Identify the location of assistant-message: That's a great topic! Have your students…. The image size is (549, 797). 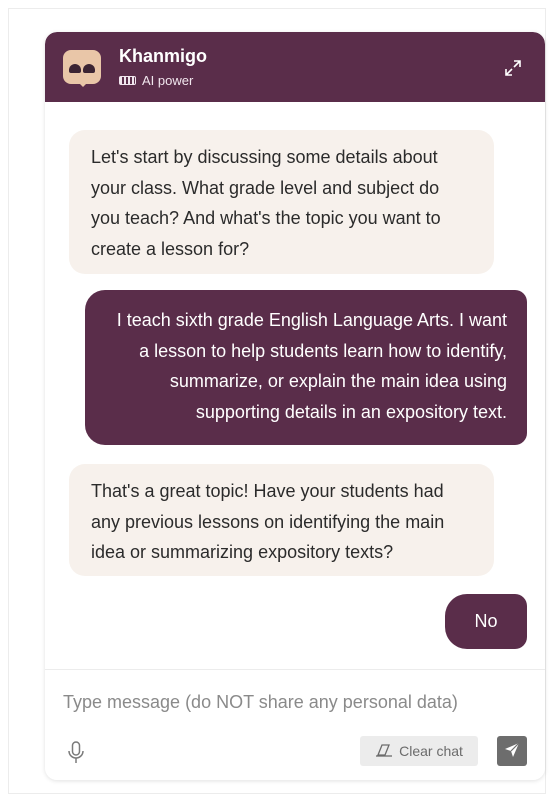
(281, 520).